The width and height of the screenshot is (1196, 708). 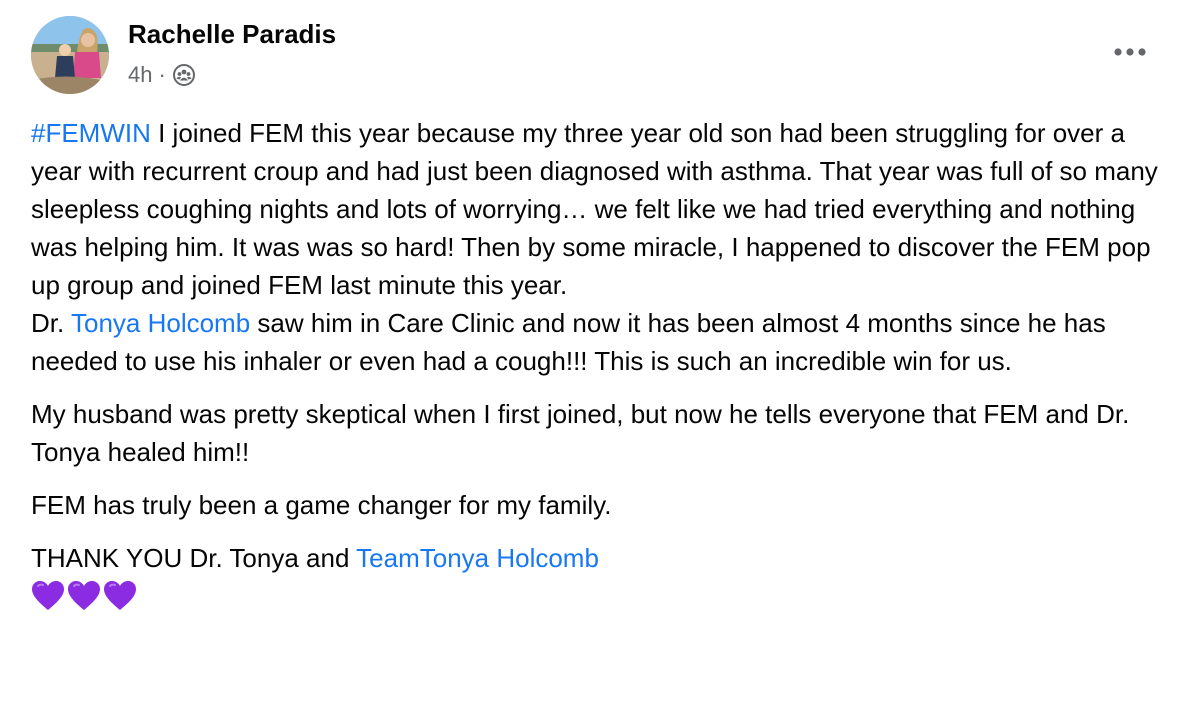 I want to click on avatar-photo, so click(x=70, y=55).